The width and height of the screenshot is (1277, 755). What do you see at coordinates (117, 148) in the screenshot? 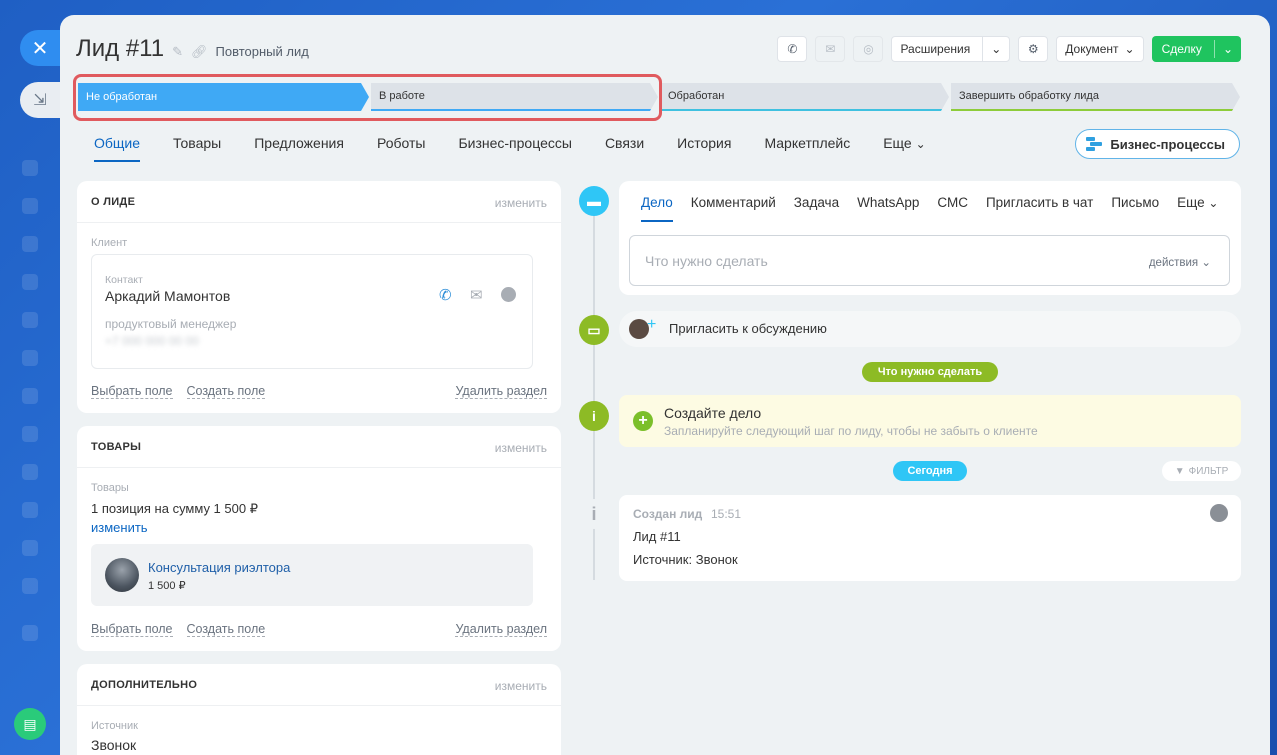
I see `tab-general: Общие` at bounding box center [117, 148].